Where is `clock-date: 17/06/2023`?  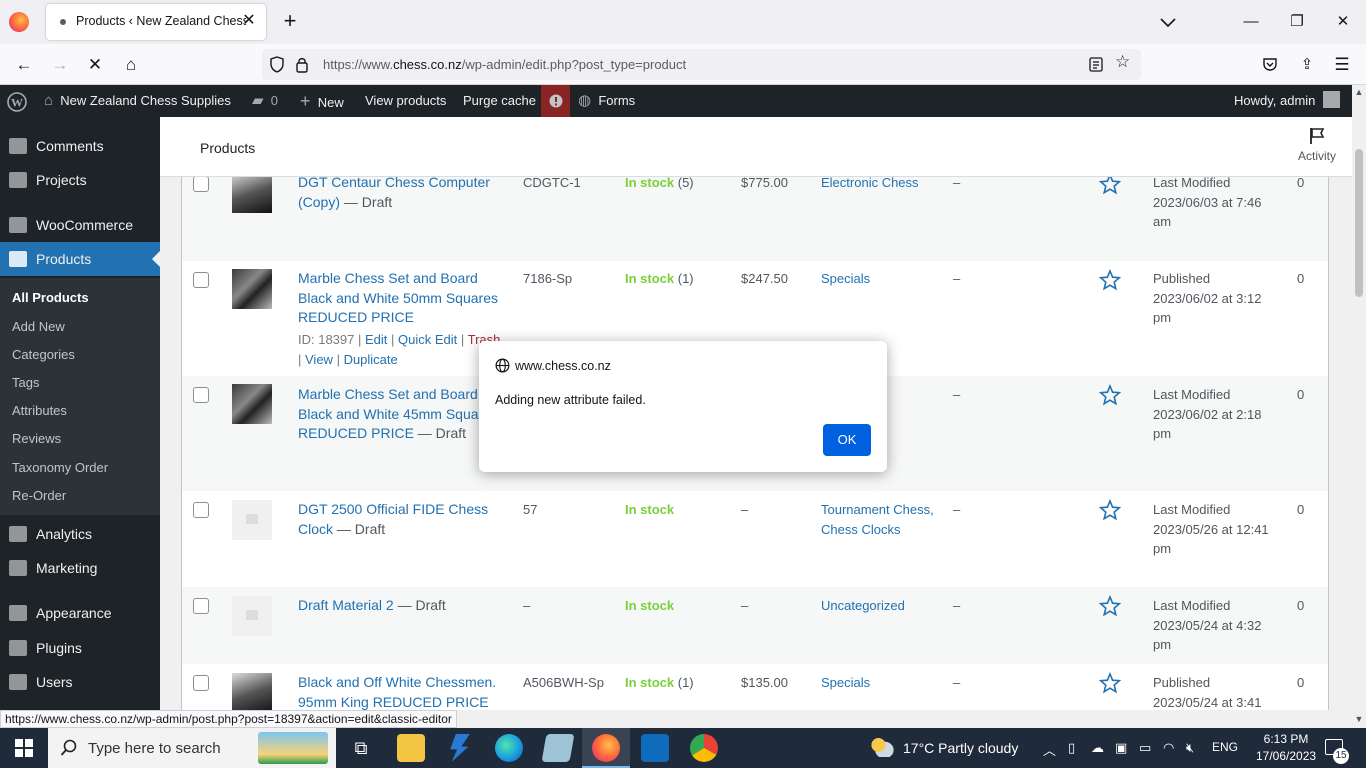
clock-date: 17/06/2023 is located at coordinates (1286, 756).